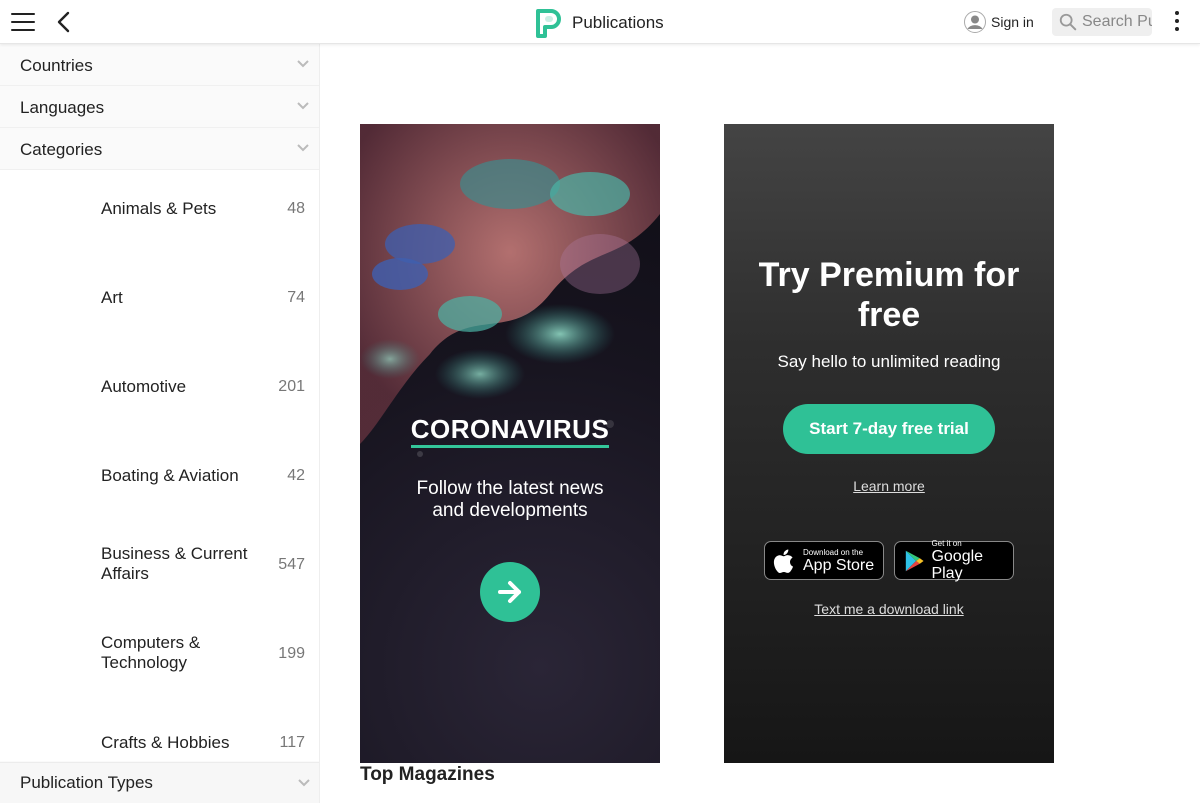 This screenshot has width=1200, height=803. What do you see at coordinates (1177, 22) in the screenshot?
I see `more-options-icon` at bounding box center [1177, 22].